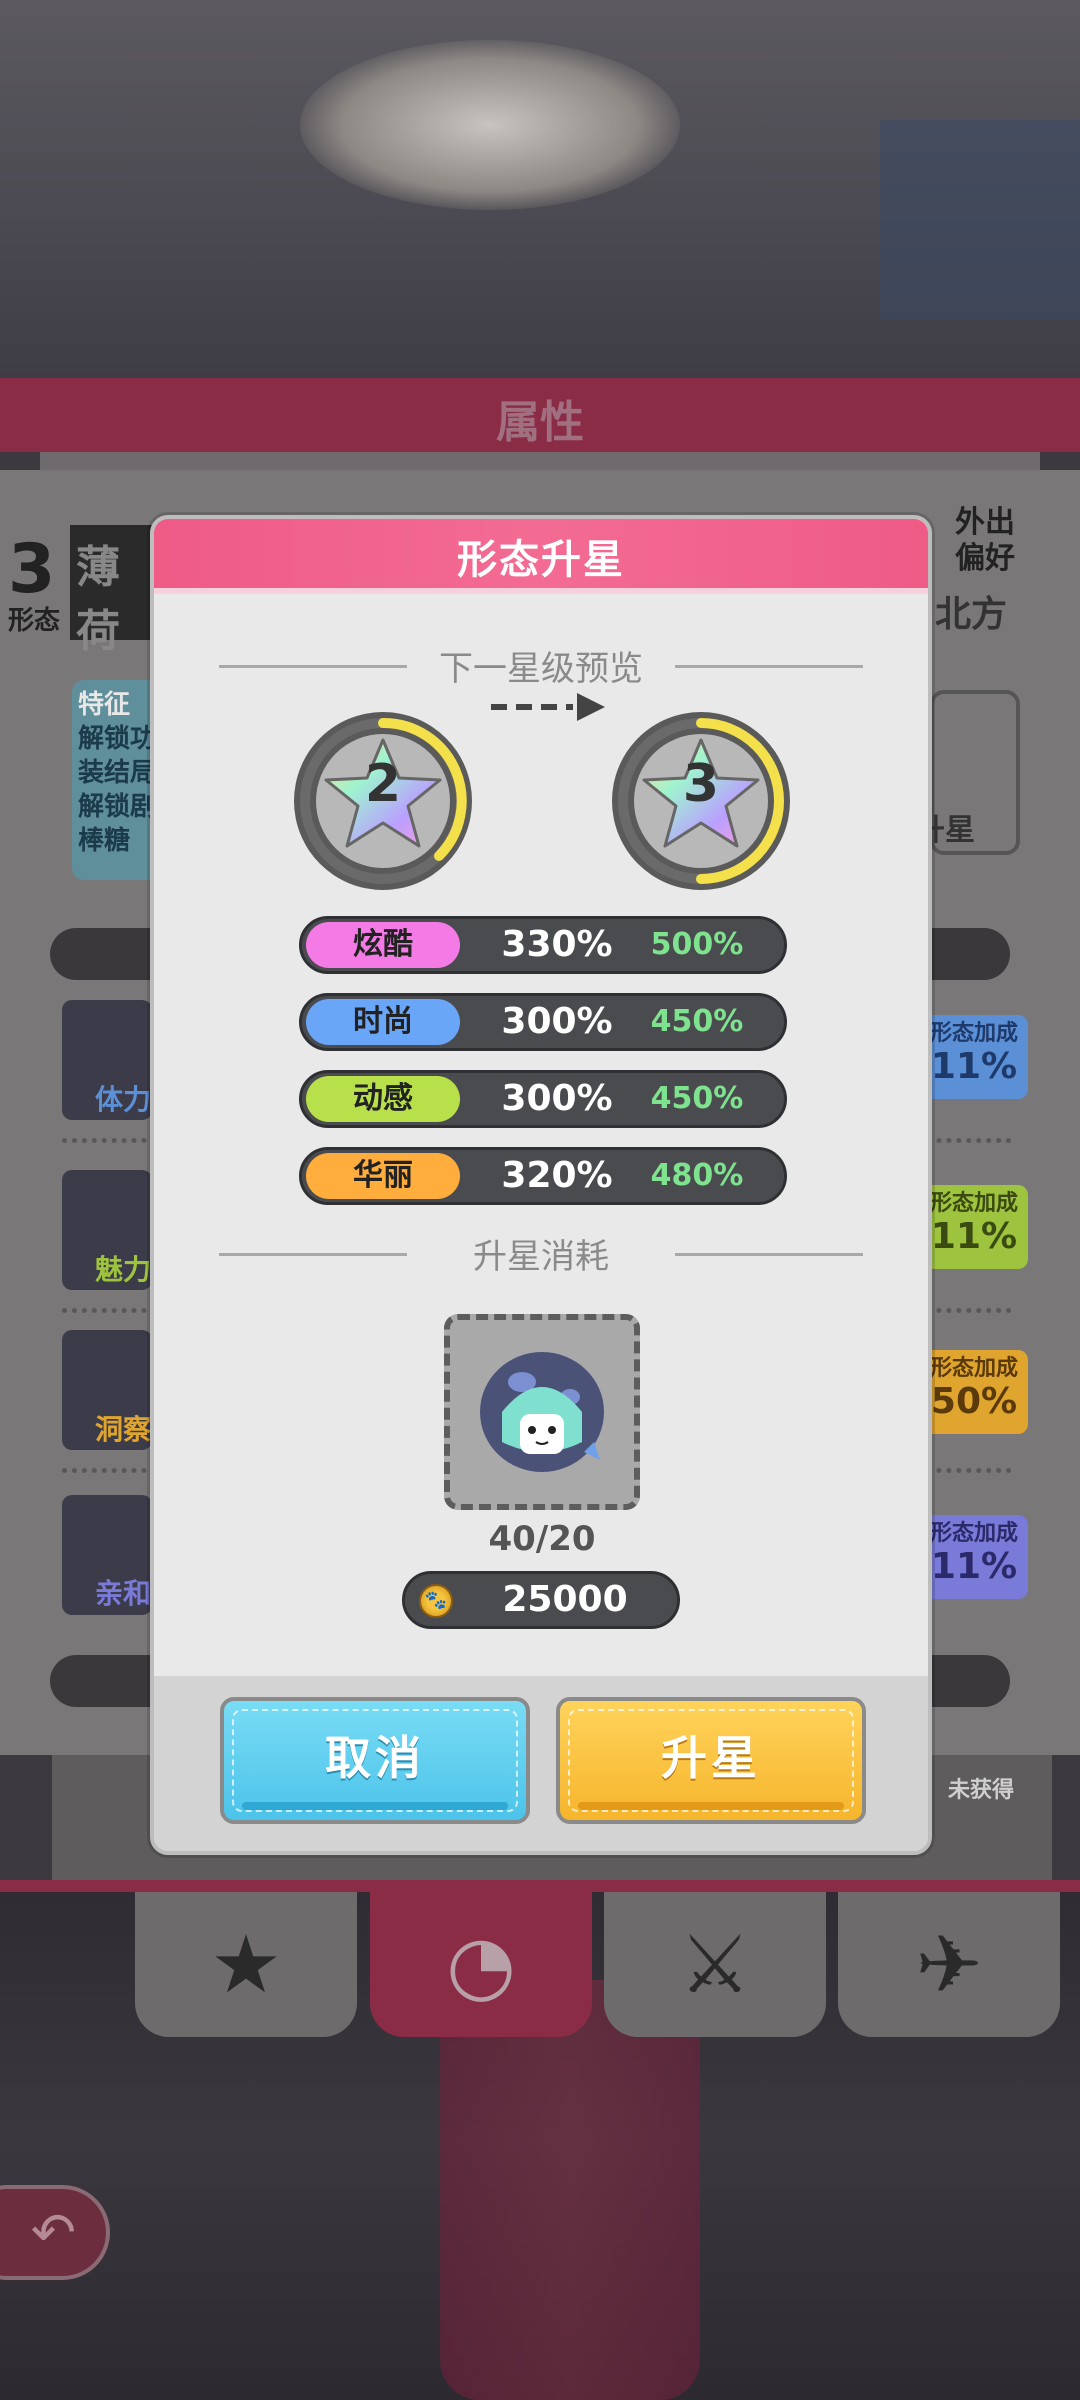 The image size is (1080, 2400). I want to click on stat-row-gorgeous: 华丽 320% 480%, so click(543, 1176).